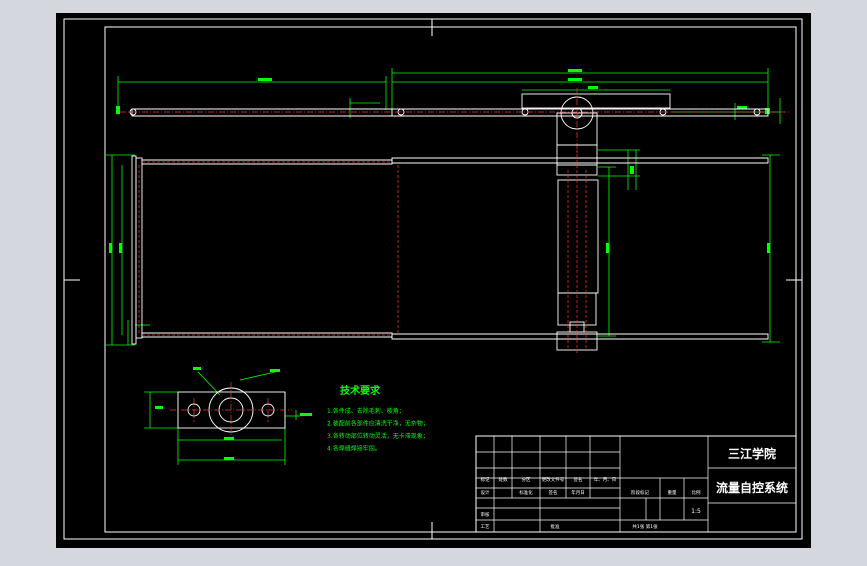  I want to click on requirement-item: 2.装配前各部件应清洗干净，无杂物；, so click(378, 424).